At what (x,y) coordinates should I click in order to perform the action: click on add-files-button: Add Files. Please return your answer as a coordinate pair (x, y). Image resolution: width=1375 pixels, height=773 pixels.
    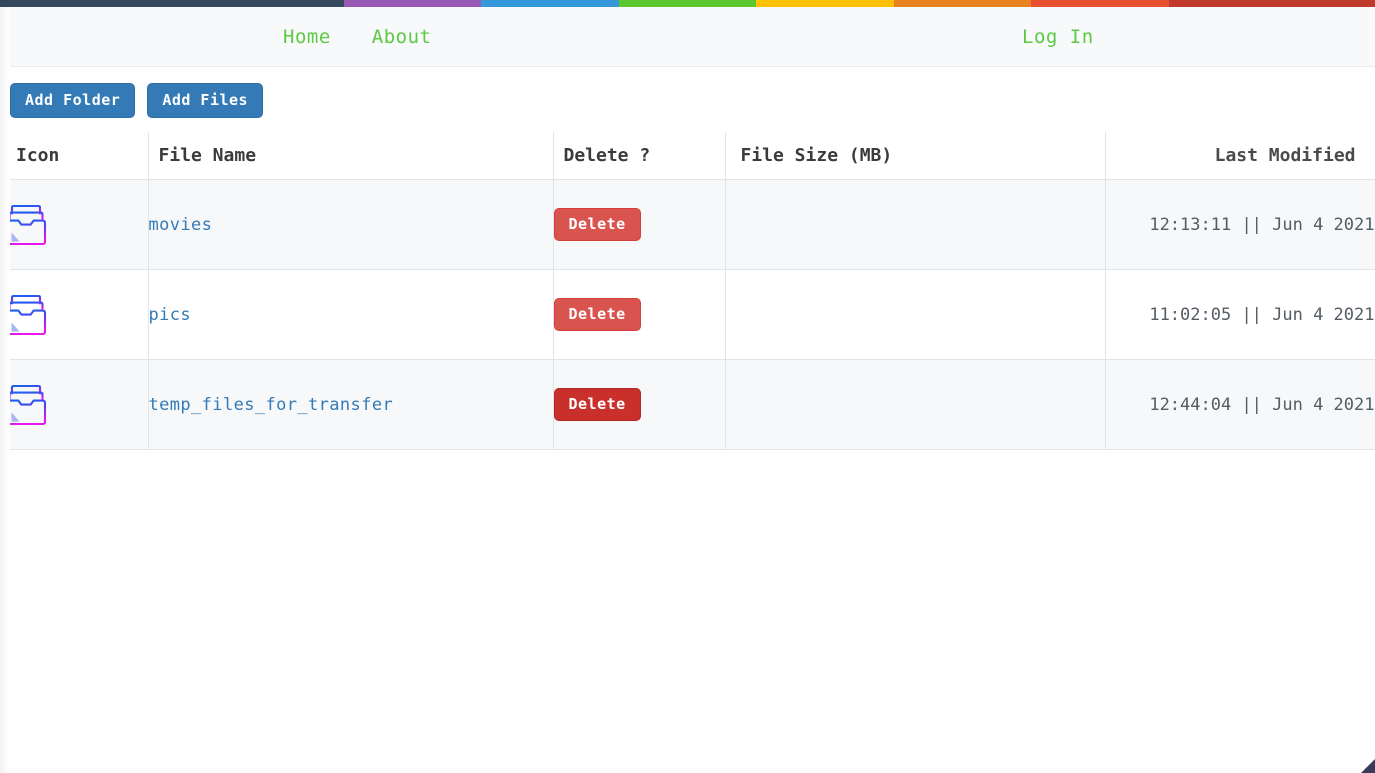
    Looking at the image, I should click on (205, 100).